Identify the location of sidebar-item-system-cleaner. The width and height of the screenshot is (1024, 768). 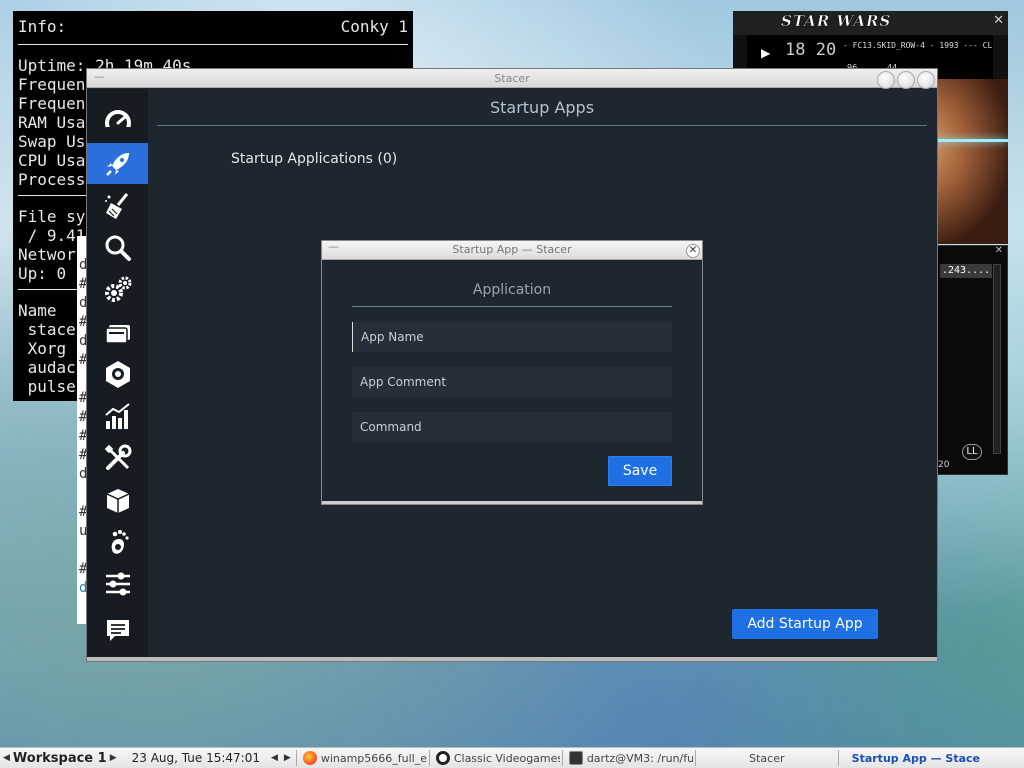
(117, 205).